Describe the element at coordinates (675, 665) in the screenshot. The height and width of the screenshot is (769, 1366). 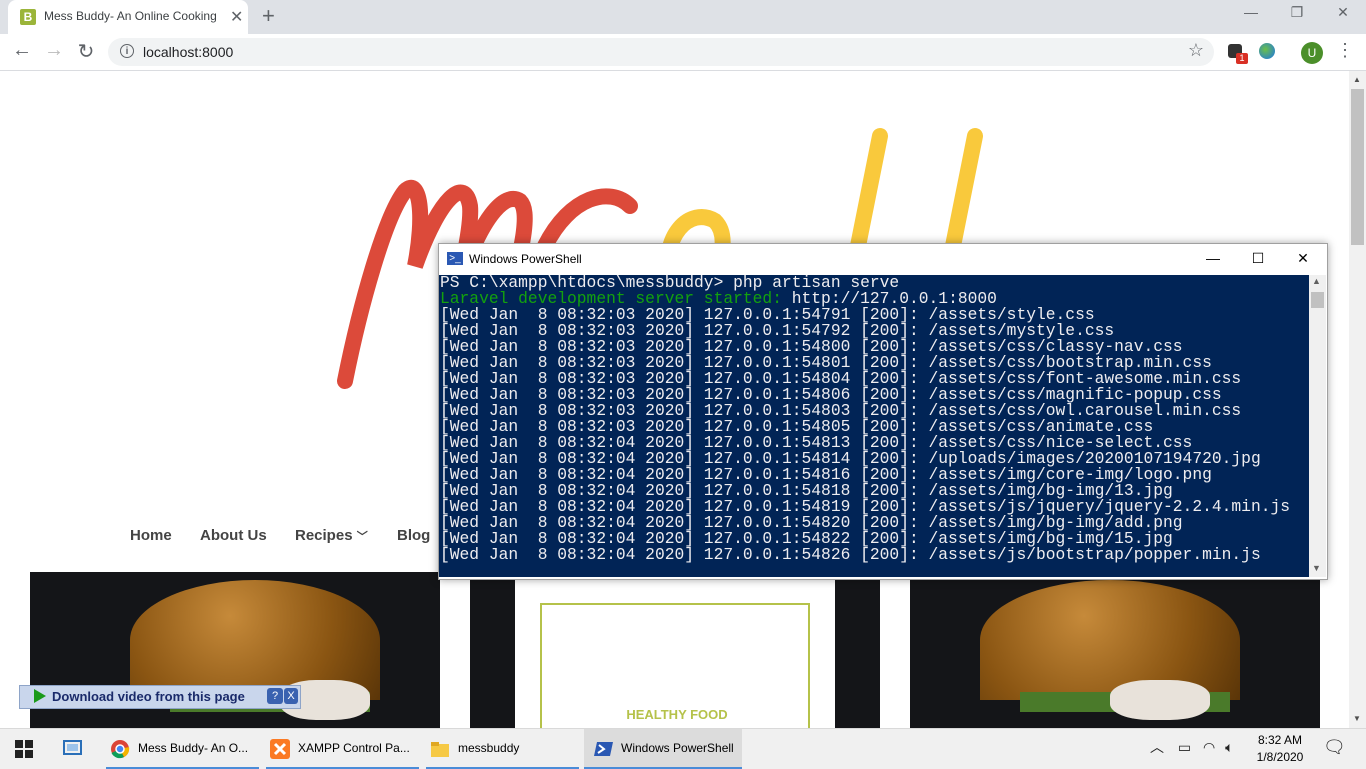
I see `healthy-food-frame: HEALTHY FOOD` at that location.